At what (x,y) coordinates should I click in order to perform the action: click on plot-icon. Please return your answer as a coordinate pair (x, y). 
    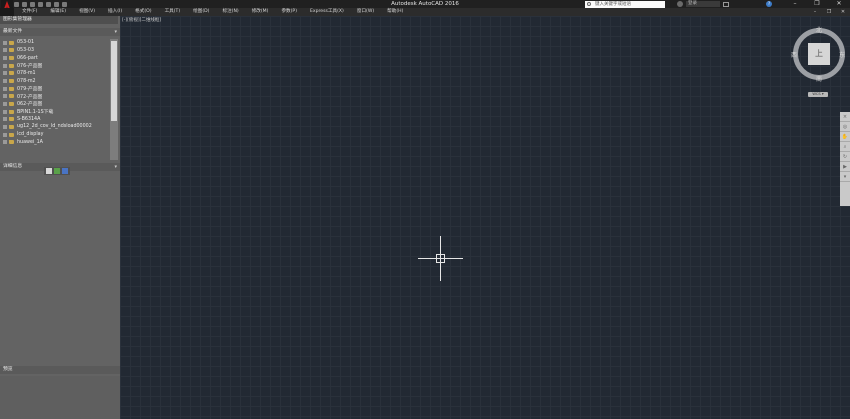
    Looking at the image, I should click on (64, 4).